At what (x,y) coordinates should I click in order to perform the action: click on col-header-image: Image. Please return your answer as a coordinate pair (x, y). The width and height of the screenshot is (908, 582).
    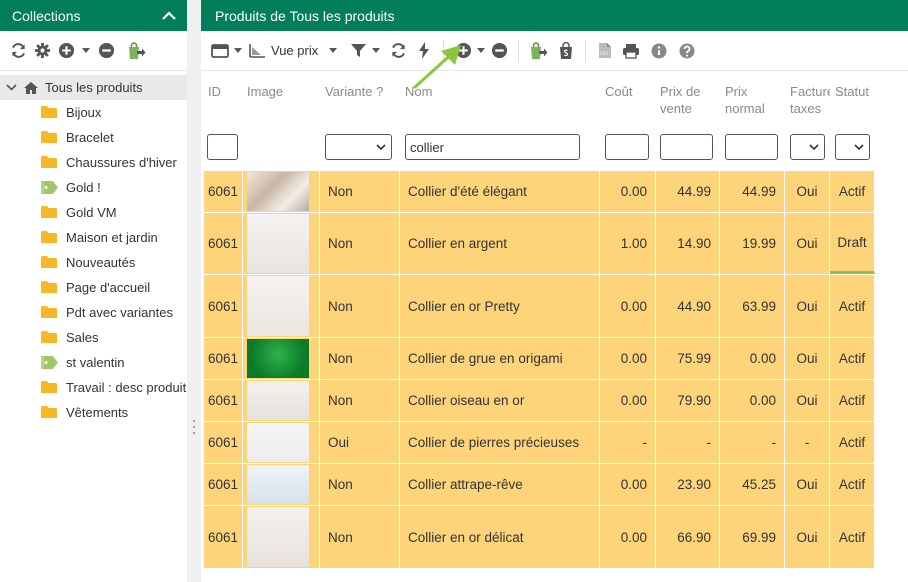
    Looking at the image, I should click on (265, 91).